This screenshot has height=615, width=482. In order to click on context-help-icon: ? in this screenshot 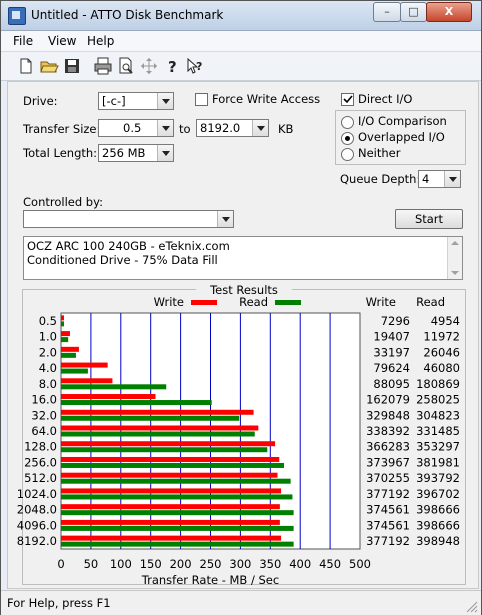, I will do `click(195, 66)`.